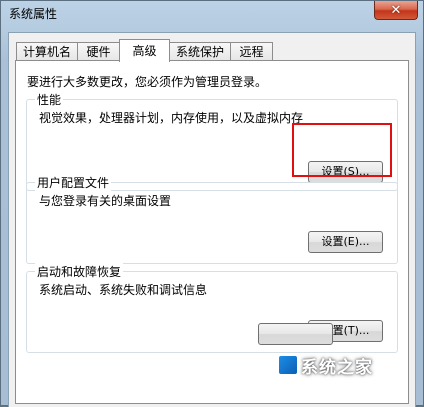 The height and width of the screenshot is (407, 424). I want to click on ok-button, so click(295, 334).